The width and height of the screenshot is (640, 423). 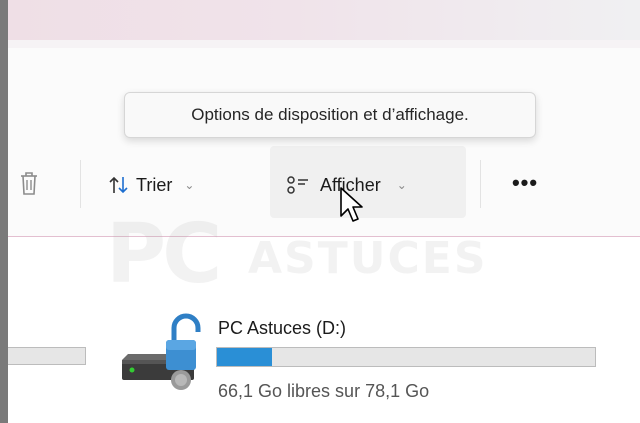 I want to click on command-bar-divider, so click(x=324, y=236).